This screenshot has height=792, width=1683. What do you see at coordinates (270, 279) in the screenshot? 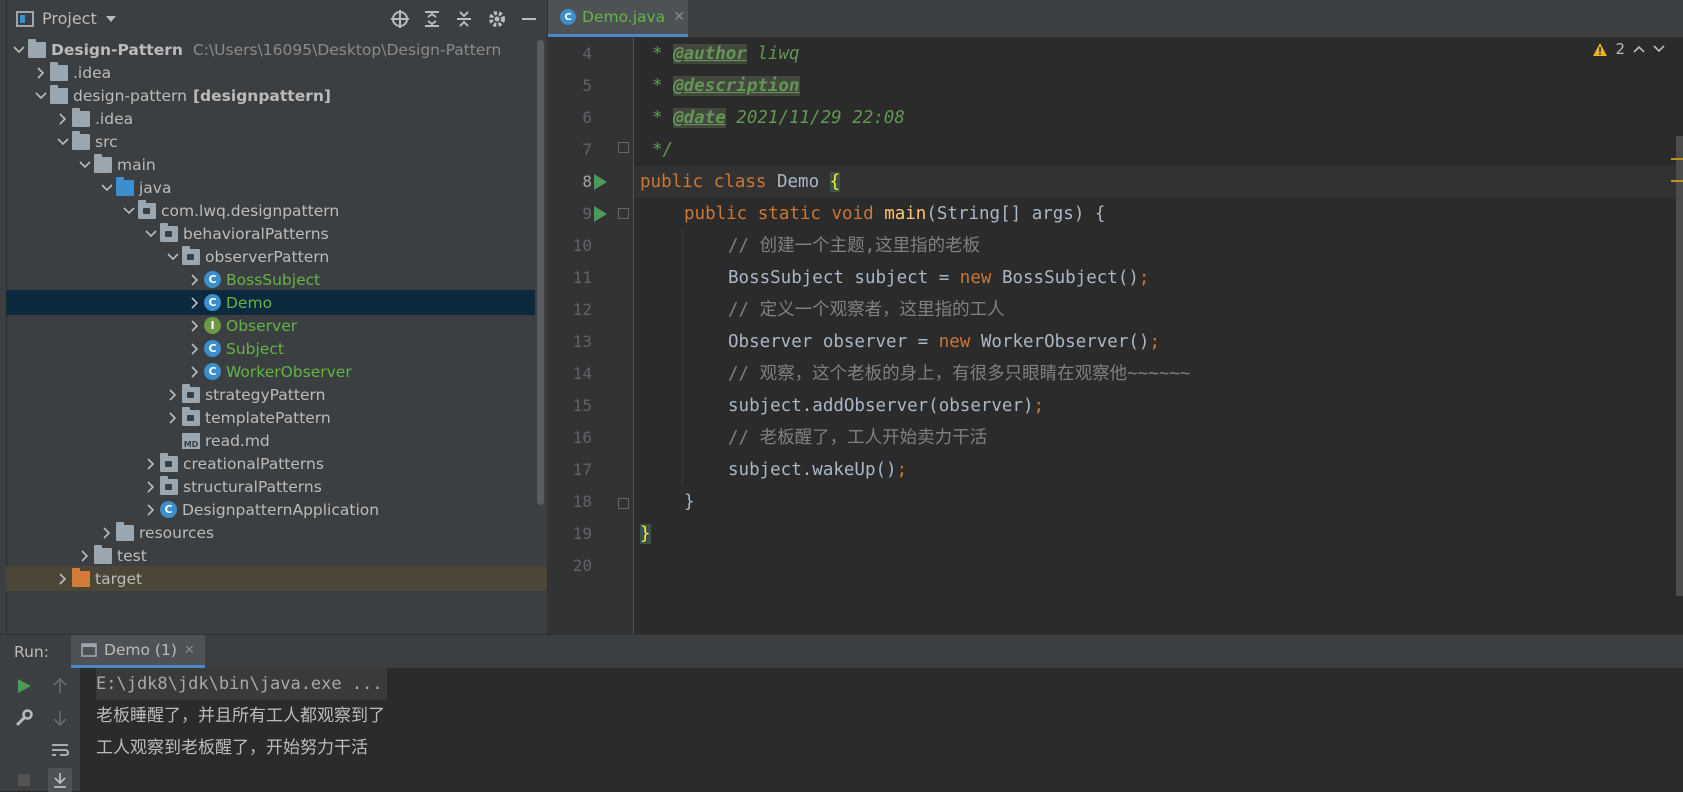
I see `tree-item-boss-subject: C BossSubject` at bounding box center [270, 279].